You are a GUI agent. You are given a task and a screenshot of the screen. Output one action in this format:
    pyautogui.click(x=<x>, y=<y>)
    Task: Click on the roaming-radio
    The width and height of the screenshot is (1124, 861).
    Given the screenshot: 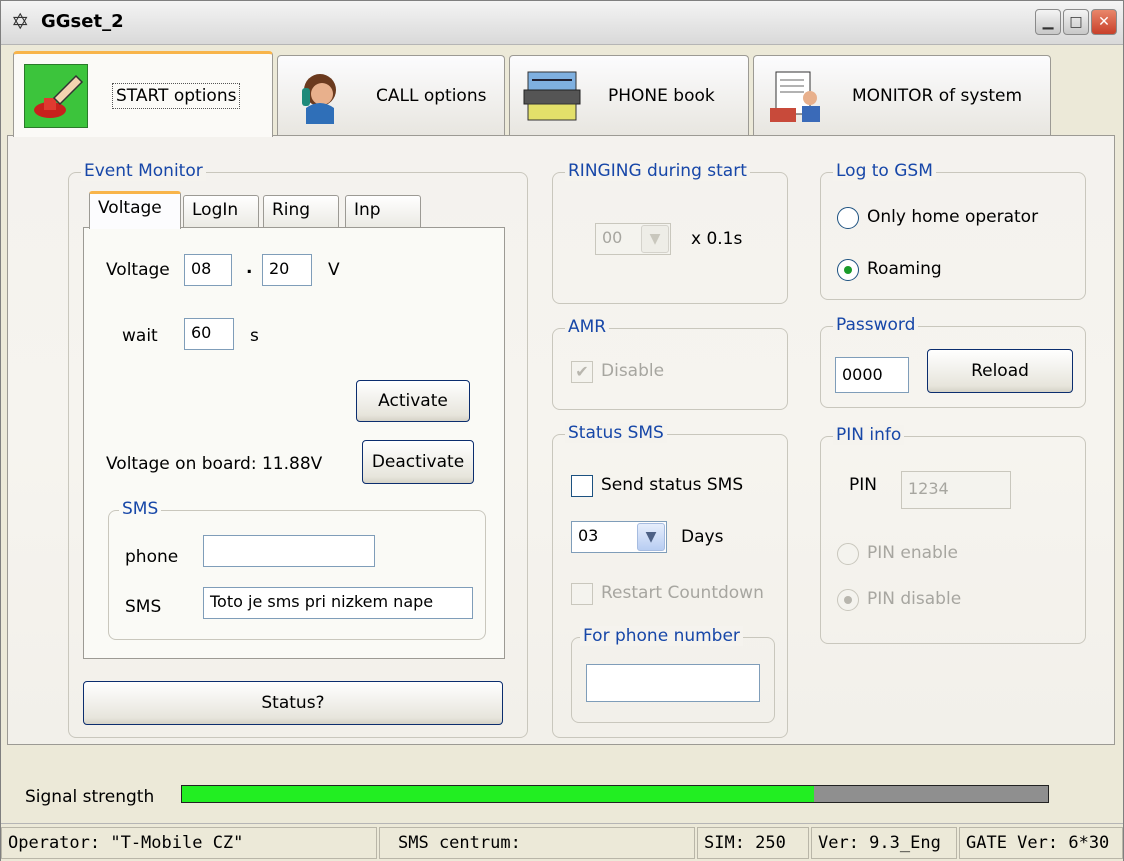 What is the action you would take?
    pyautogui.click(x=848, y=270)
    